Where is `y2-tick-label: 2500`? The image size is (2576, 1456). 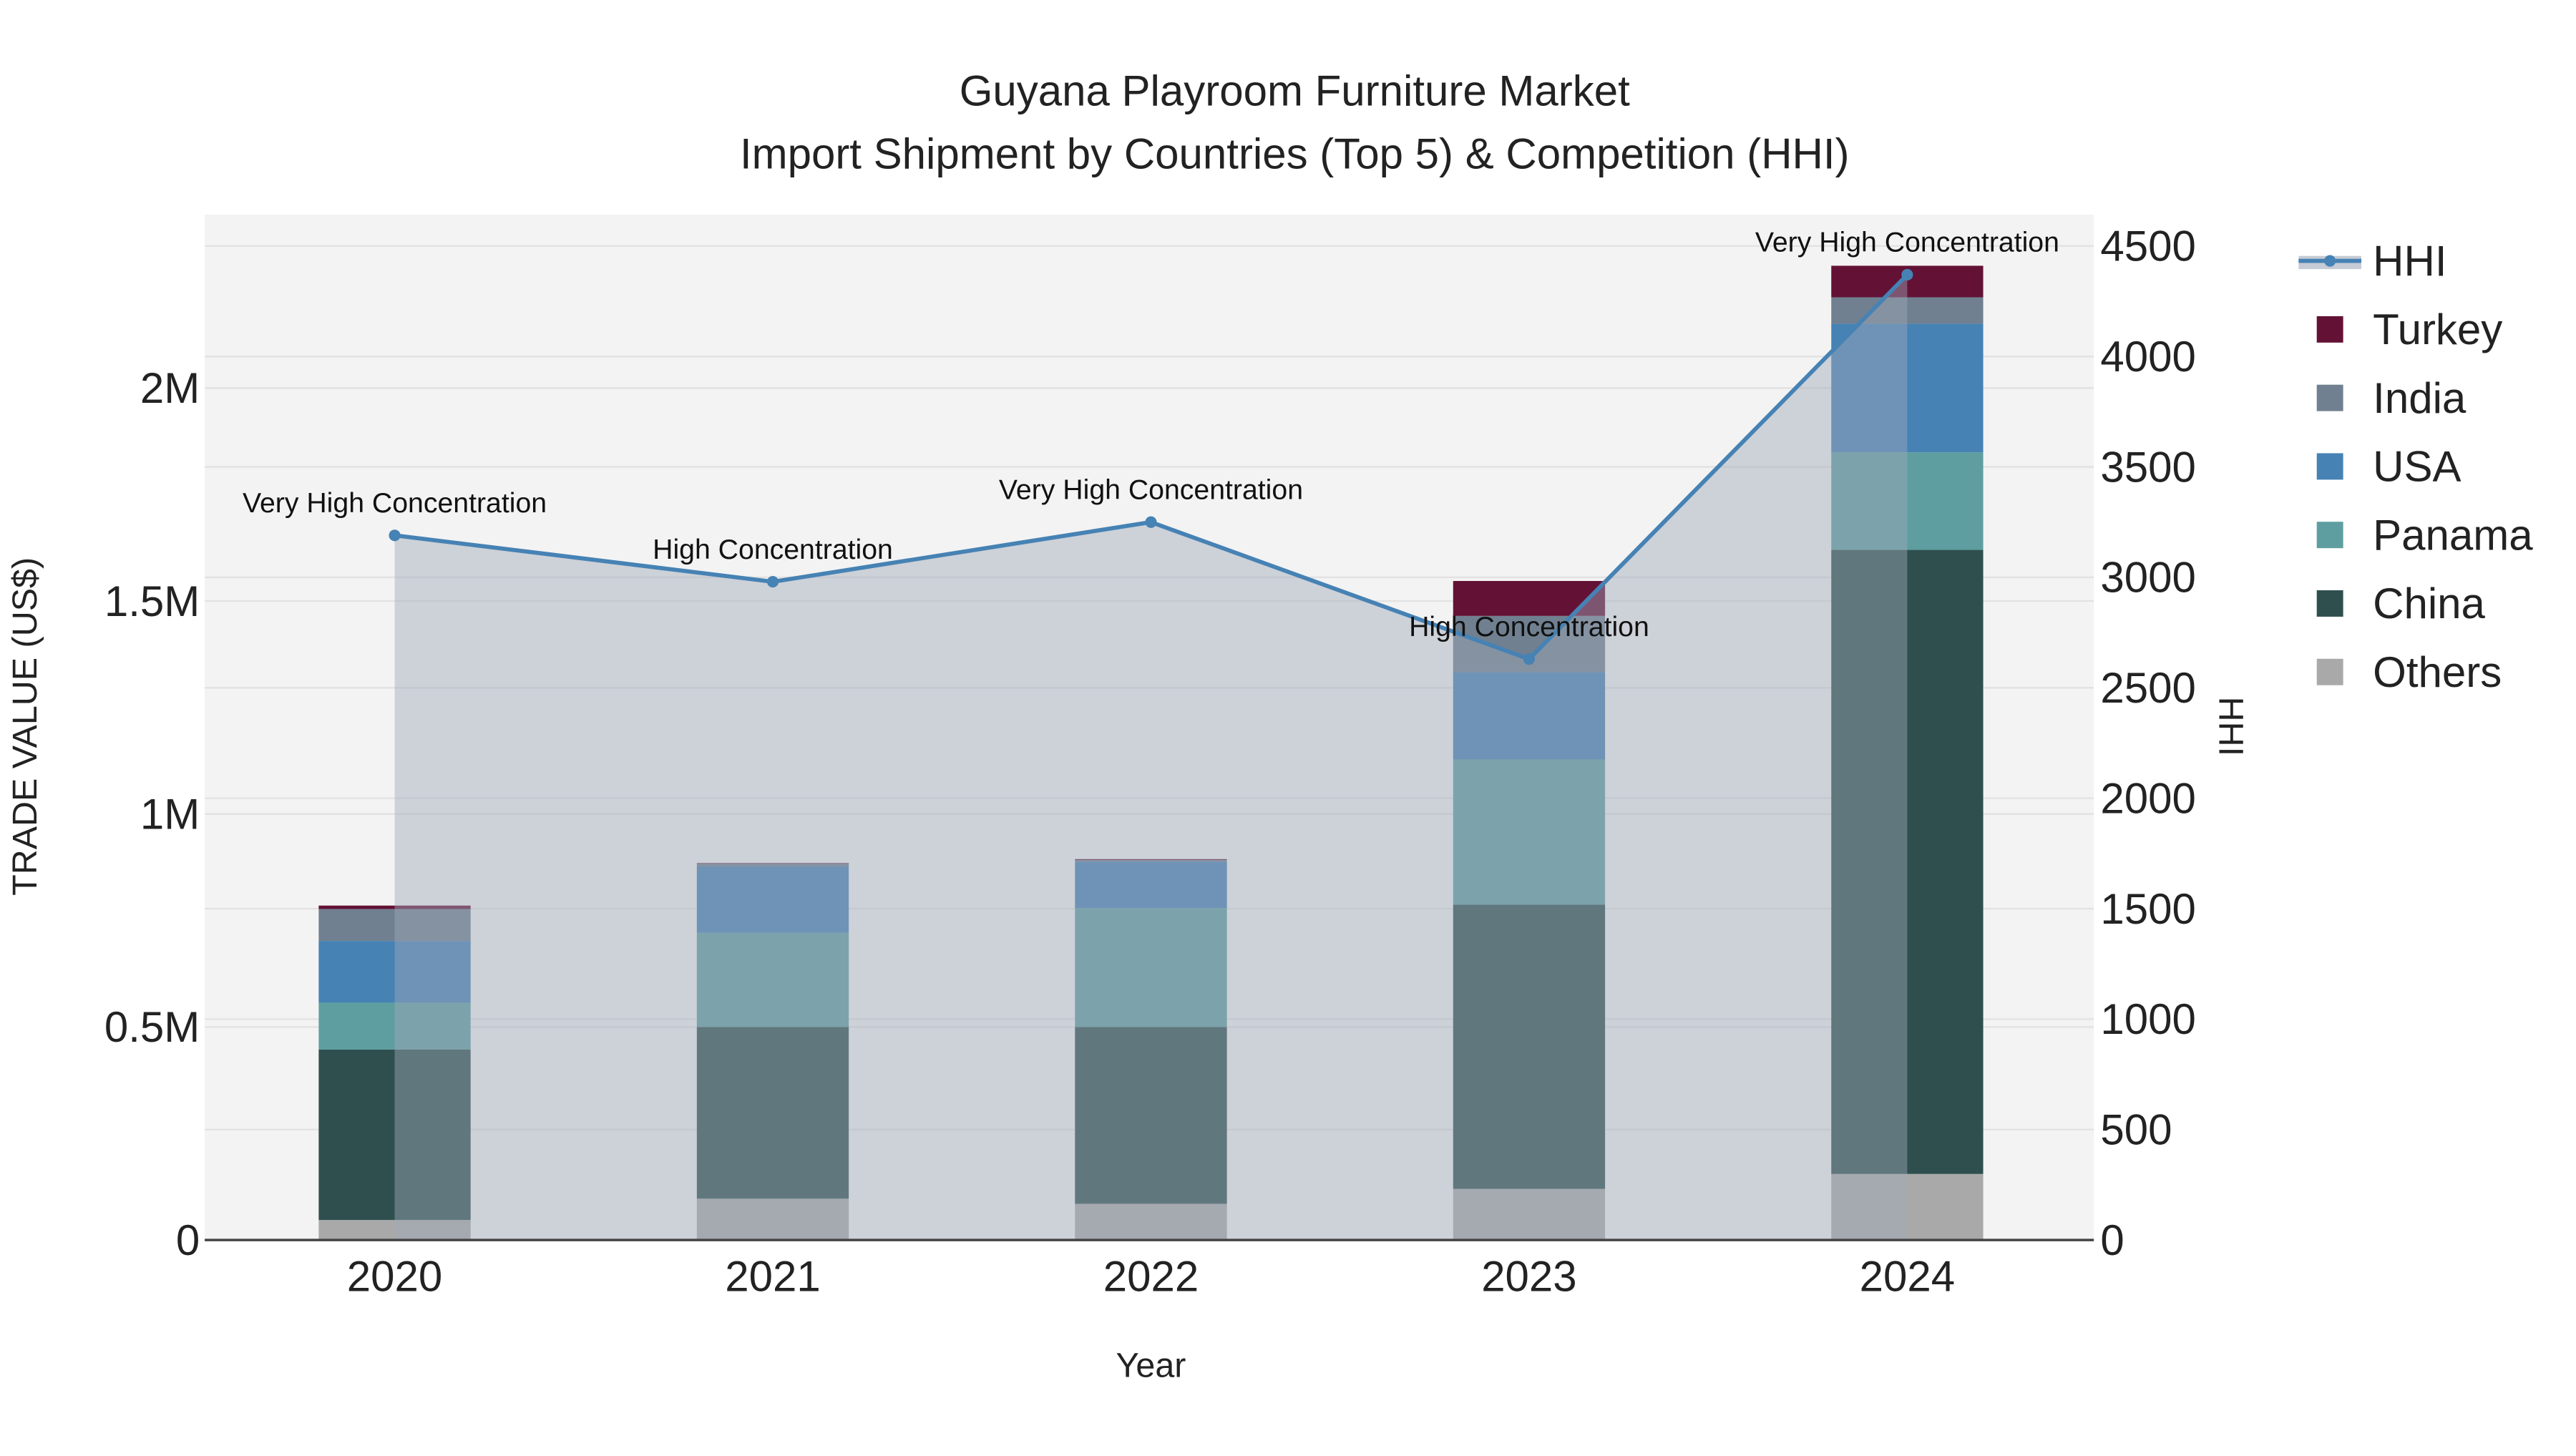 y2-tick-label: 2500 is located at coordinates (2147, 688).